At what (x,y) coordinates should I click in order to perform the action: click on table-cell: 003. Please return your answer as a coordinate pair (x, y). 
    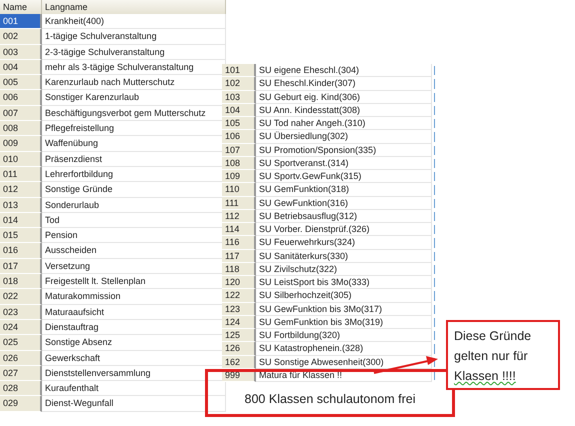
    Looking at the image, I should click on (21, 52).